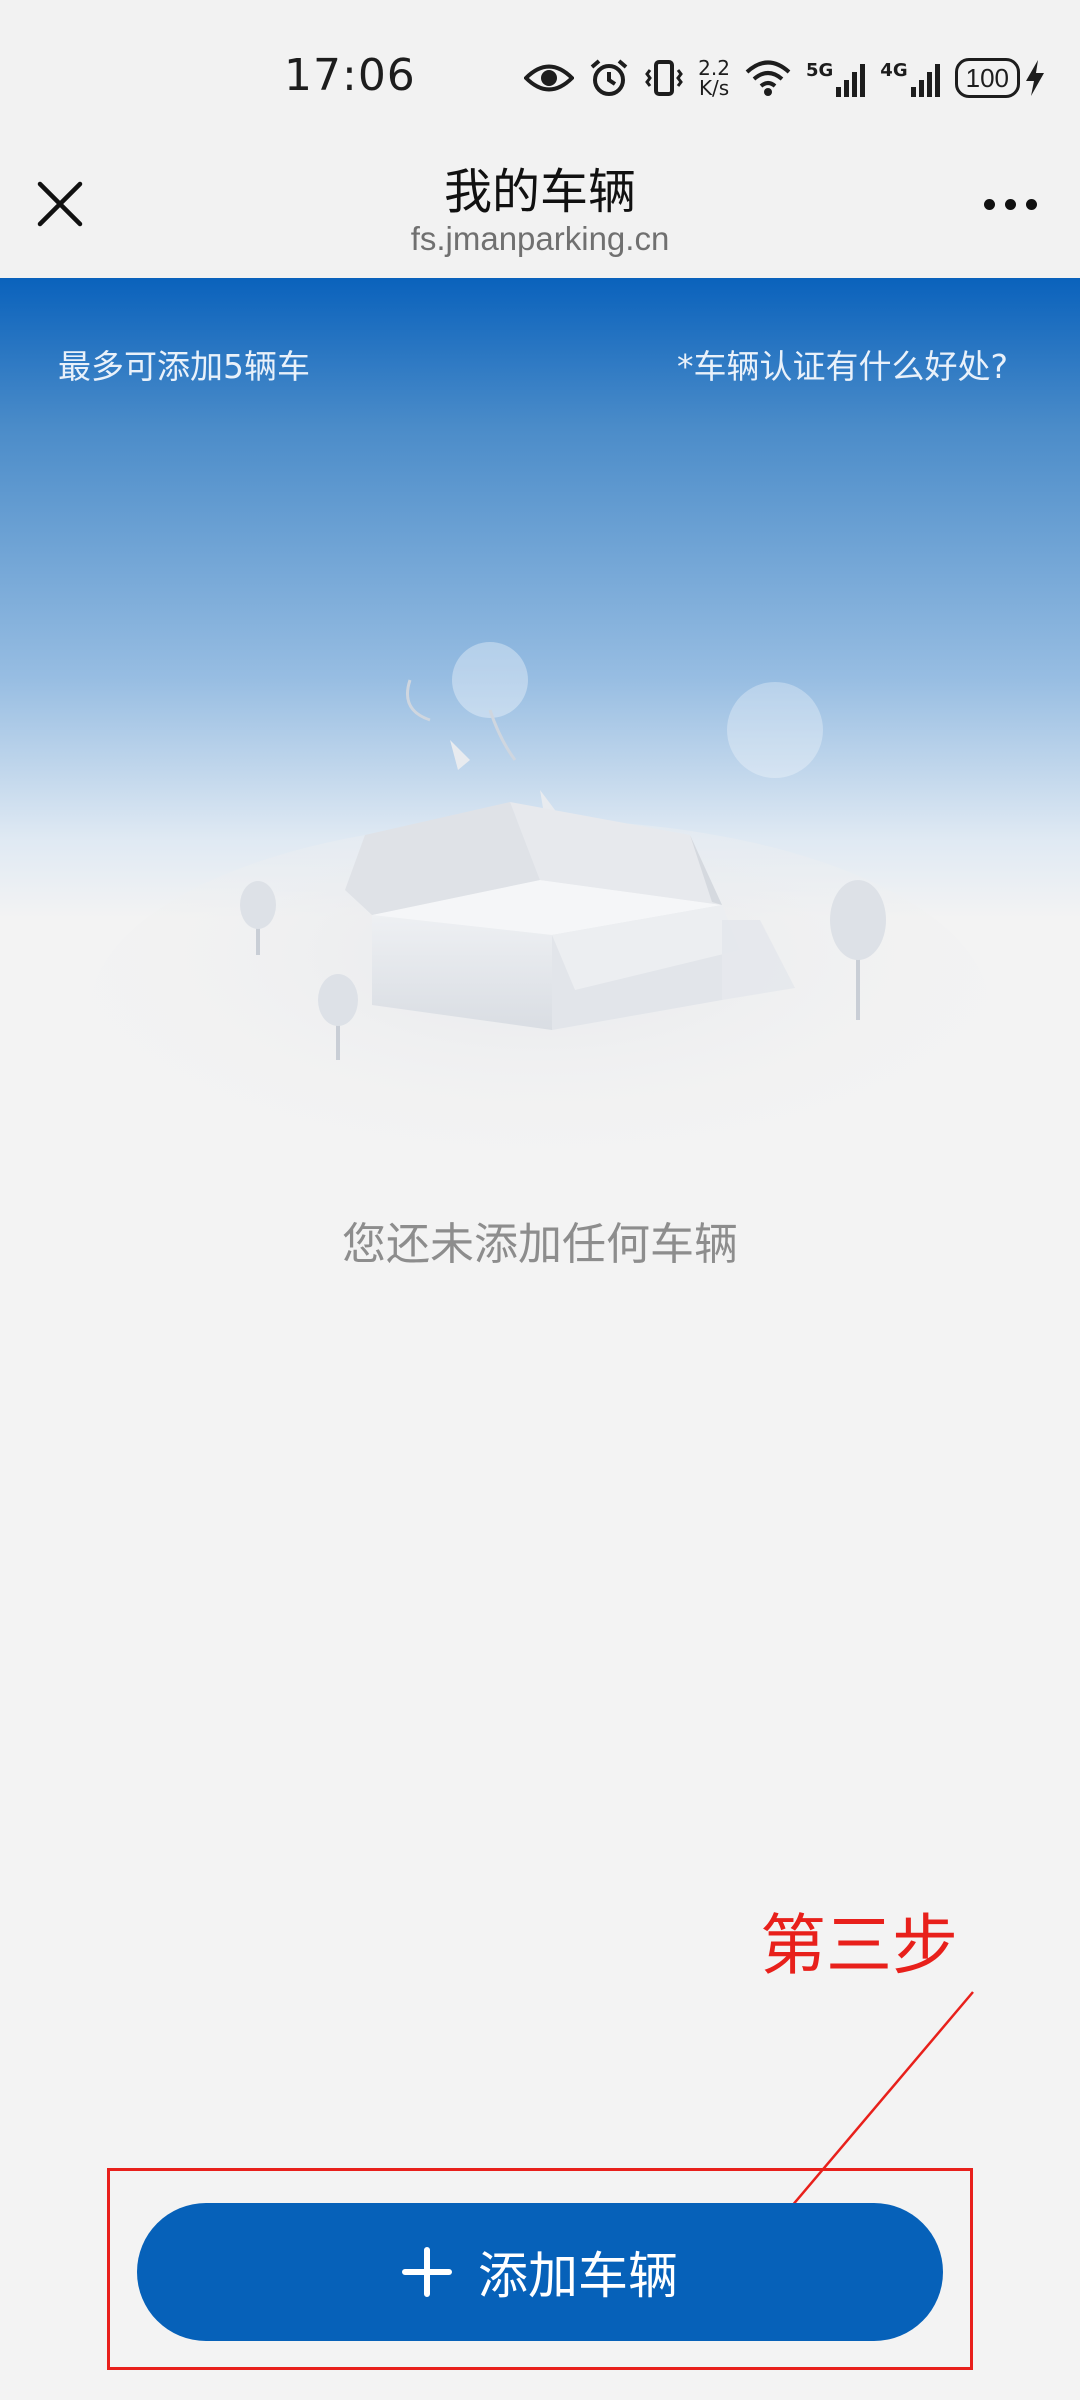 This screenshot has width=1080, height=2400. Describe the element at coordinates (894, 70) in the screenshot. I see `signal-4g-label: 4G` at that location.